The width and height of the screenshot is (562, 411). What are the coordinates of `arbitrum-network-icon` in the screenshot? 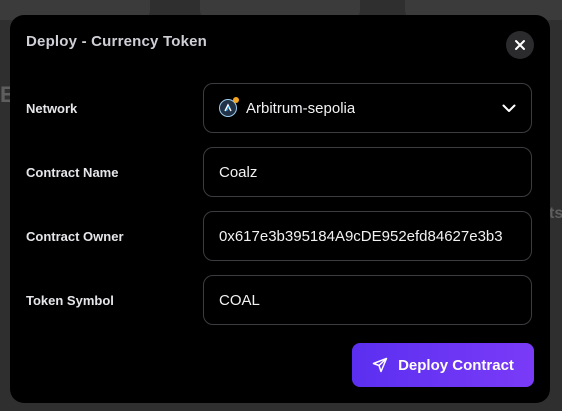 It's located at (229, 107).